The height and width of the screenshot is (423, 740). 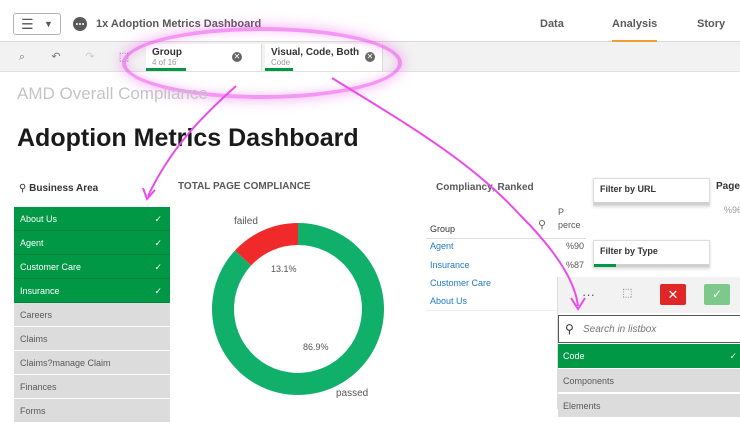 I want to click on list-item: Components, so click(x=649, y=381).